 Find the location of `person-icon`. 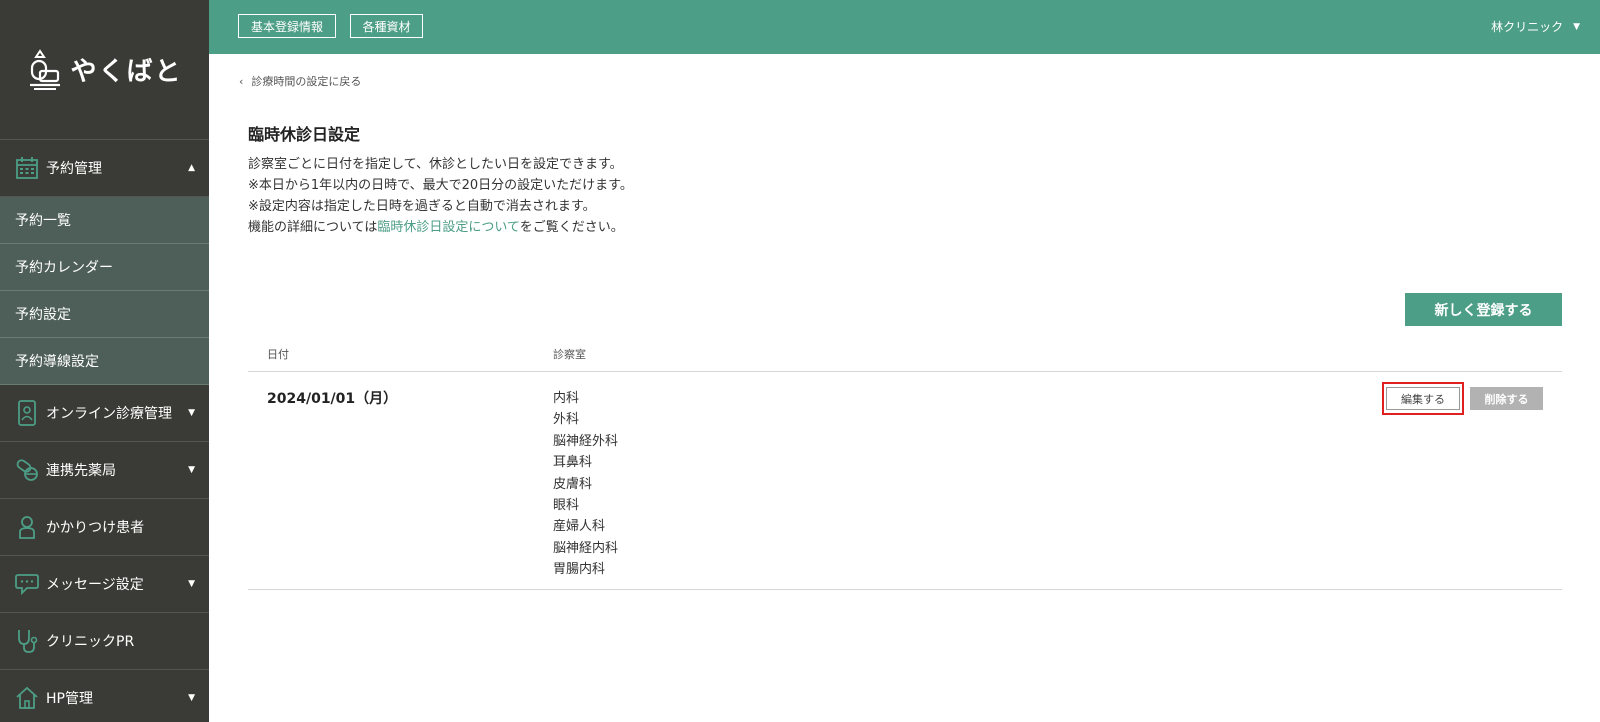

person-icon is located at coordinates (27, 527).